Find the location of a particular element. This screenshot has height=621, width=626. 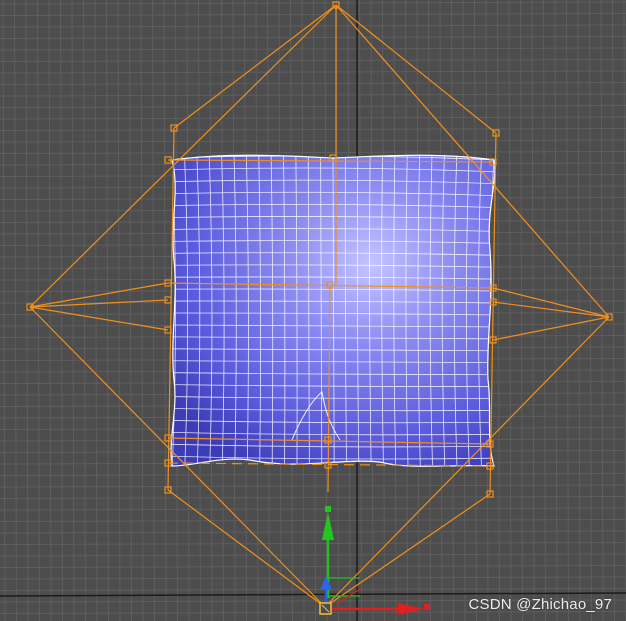

gizmo-x-arrow-icon is located at coordinates (411, 609).